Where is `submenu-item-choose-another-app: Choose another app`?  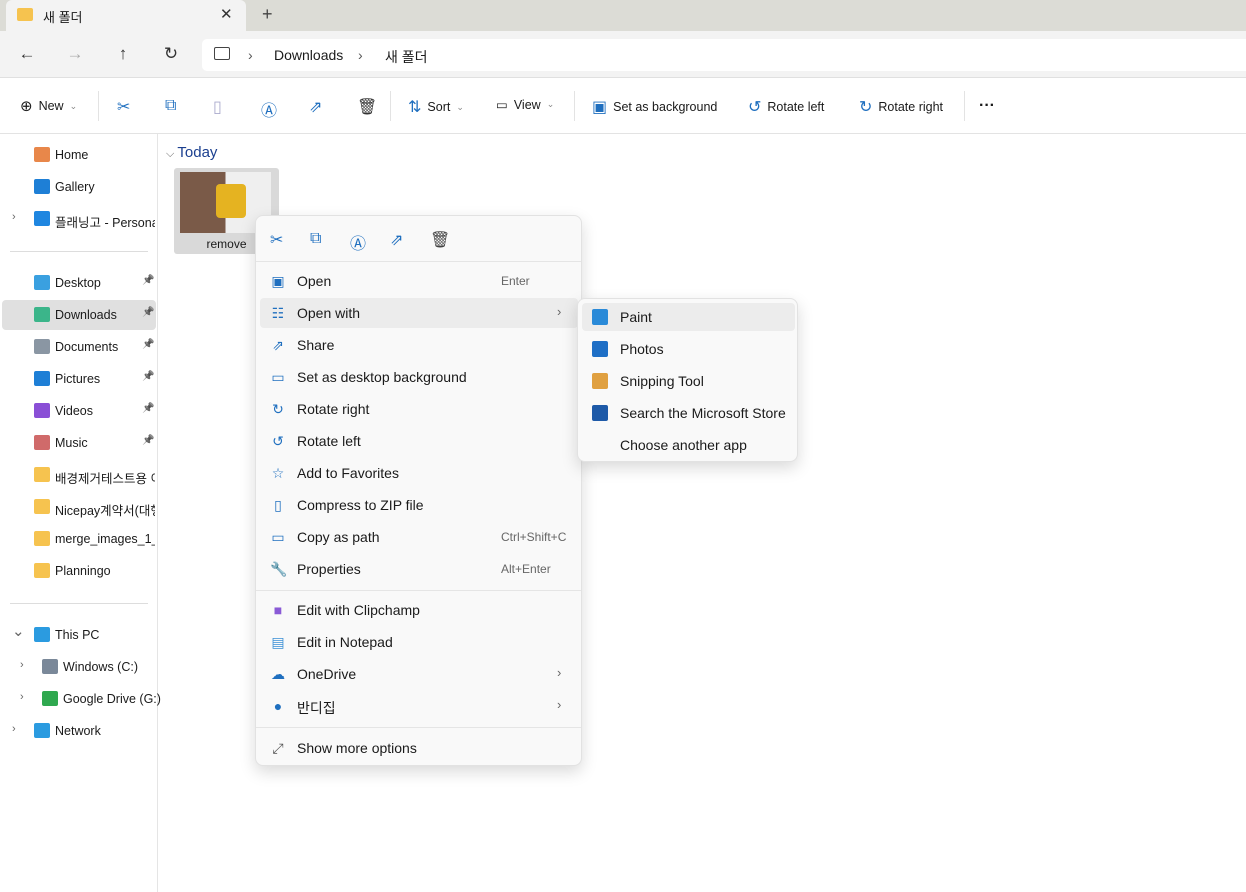 submenu-item-choose-another-app: Choose another app is located at coordinates (688, 445).